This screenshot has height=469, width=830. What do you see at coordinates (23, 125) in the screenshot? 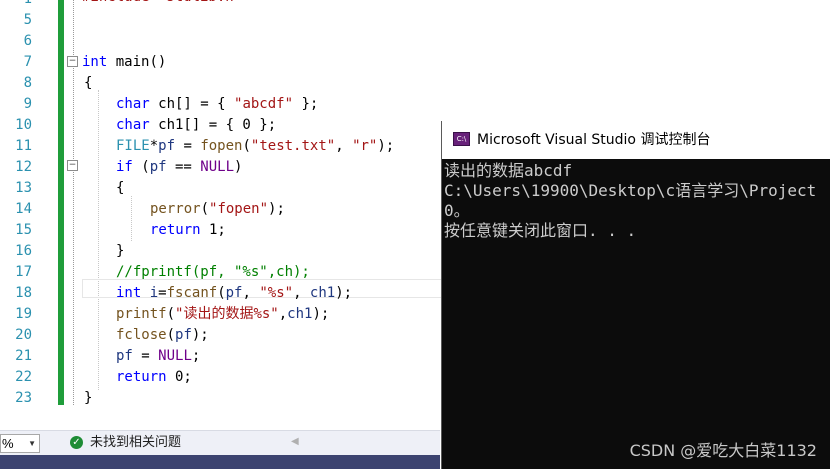
I see `line-number: 10` at bounding box center [23, 125].